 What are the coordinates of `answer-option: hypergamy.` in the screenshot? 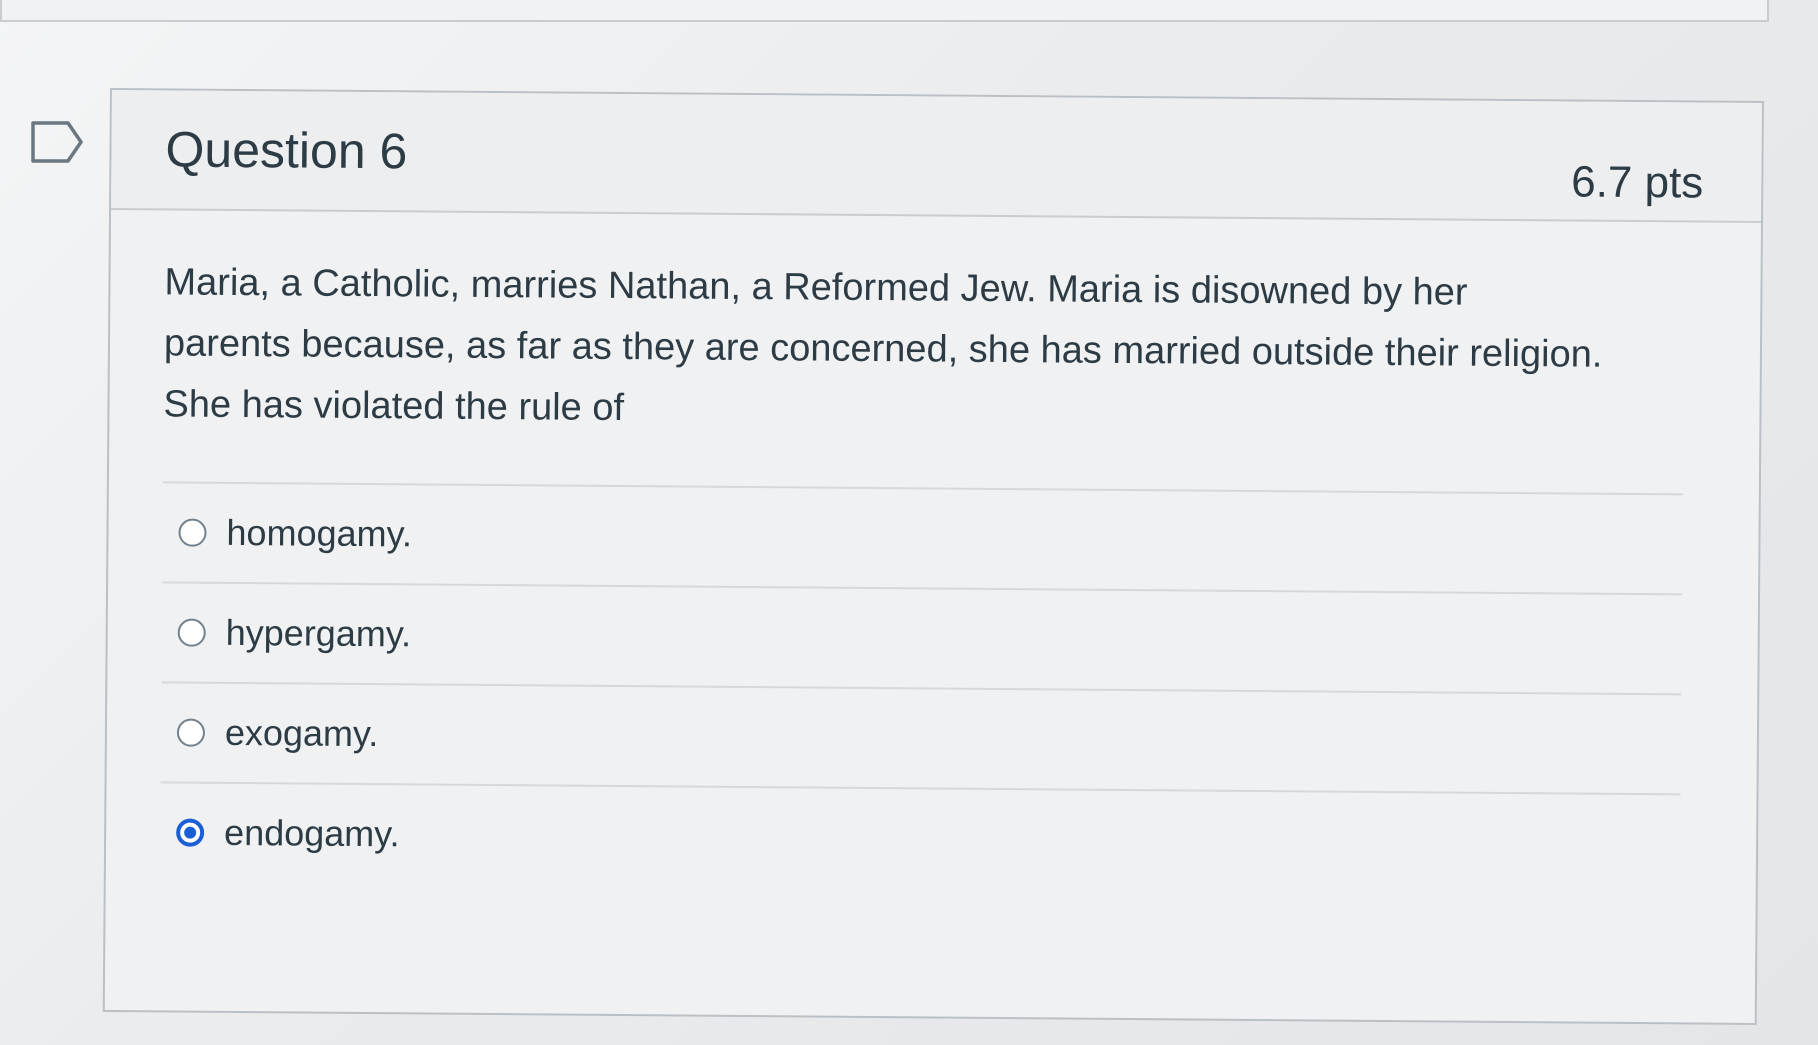 It's located at (922, 637).